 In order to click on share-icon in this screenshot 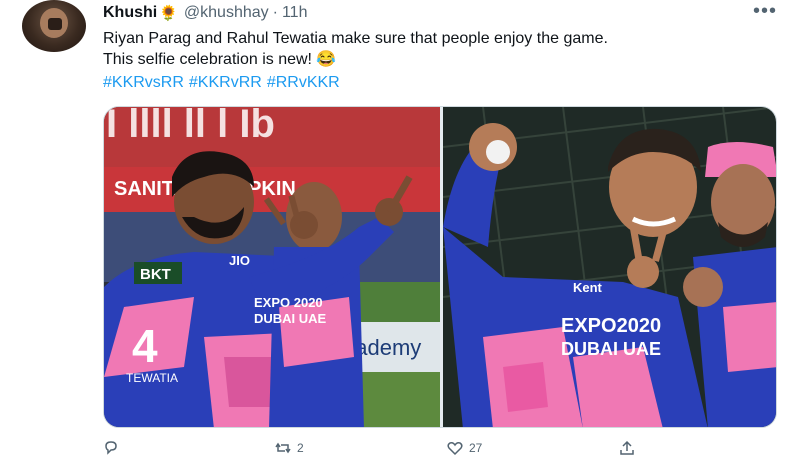, I will do `click(627, 447)`.